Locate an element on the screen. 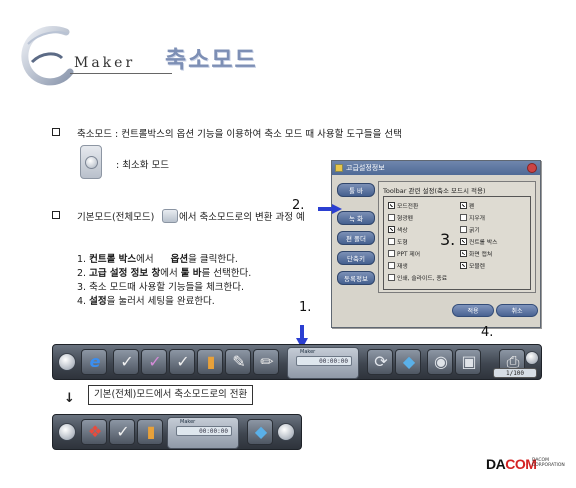 The height and width of the screenshot is (488, 576). apply-button: 적용 is located at coordinates (473, 310).